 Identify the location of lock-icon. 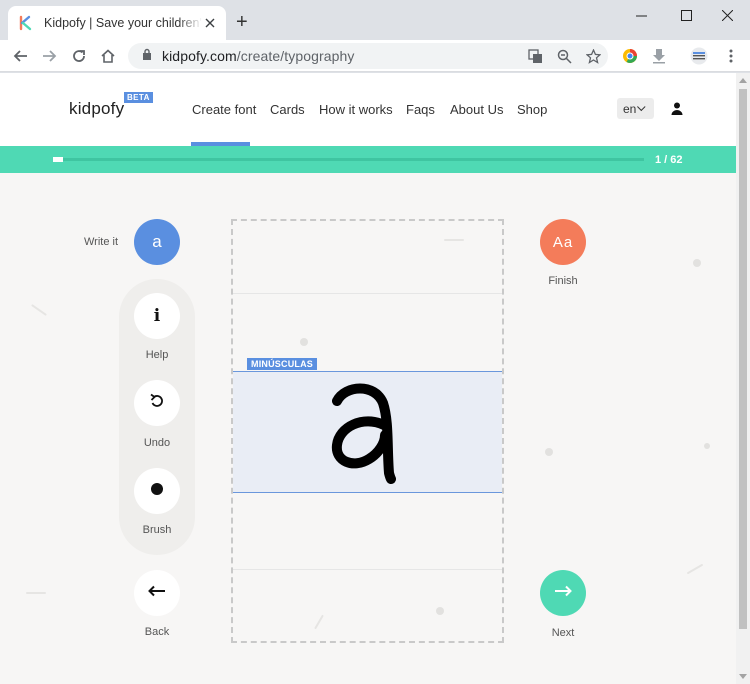
(147, 56).